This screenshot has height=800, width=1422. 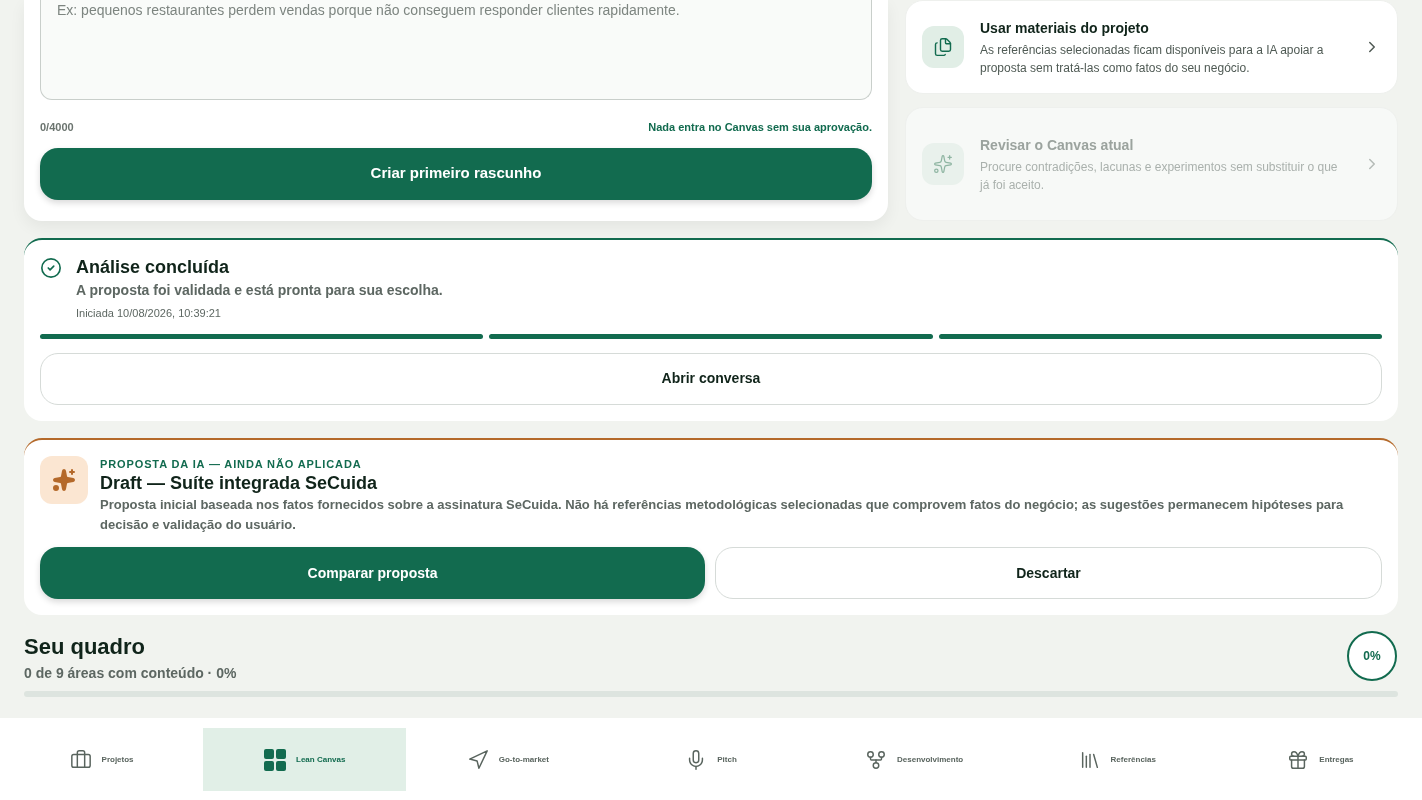 What do you see at coordinates (239, 483) in the screenshot?
I see `proposal-title: Draft — Suíte integrada SeCuida` at bounding box center [239, 483].